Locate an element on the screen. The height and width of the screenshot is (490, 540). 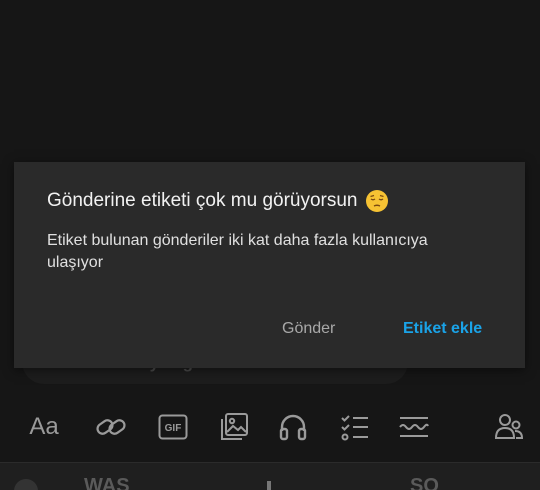
gif-icon: GIF is located at coordinates (173, 427).